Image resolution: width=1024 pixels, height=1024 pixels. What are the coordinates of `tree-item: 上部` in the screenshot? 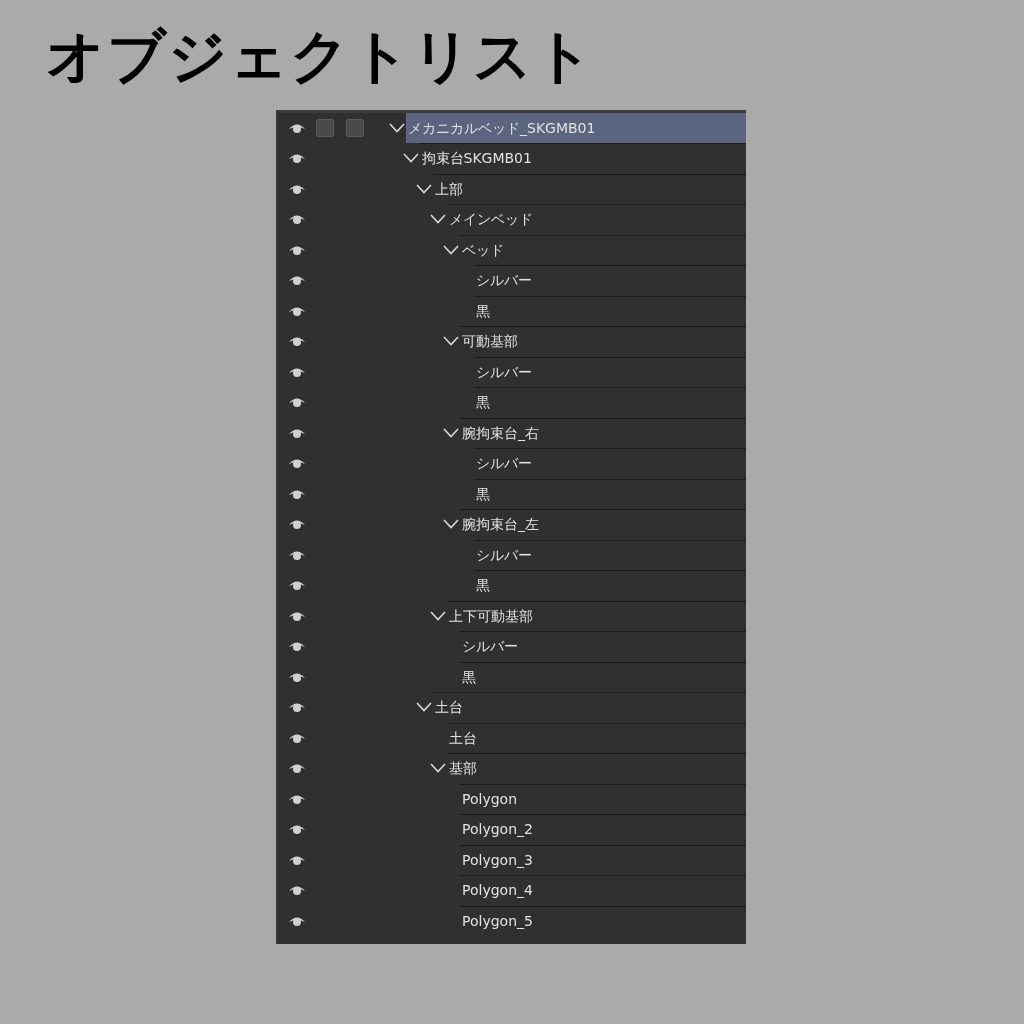 It's located at (589, 189).